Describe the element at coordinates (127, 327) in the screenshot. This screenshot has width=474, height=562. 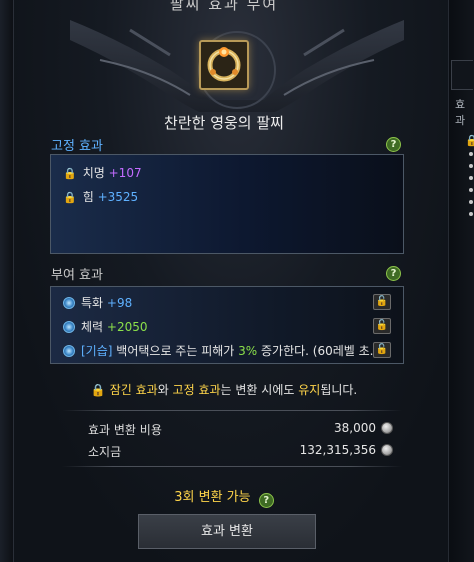
I see `effect-value: +2050` at that location.